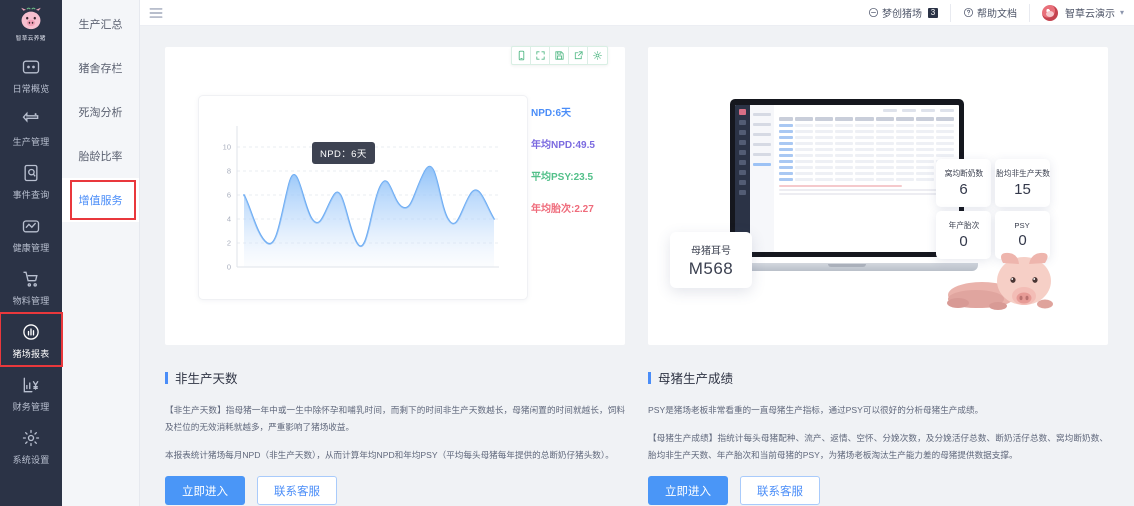 The width and height of the screenshot is (1134, 506). I want to click on report-chart-icon, so click(31, 332).